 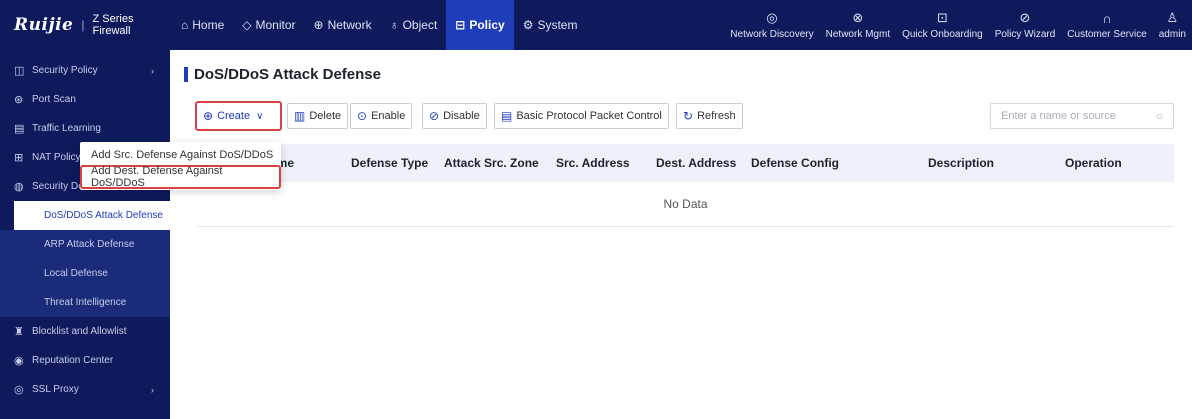 What do you see at coordinates (507, 116) in the screenshot?
I see `protocol-icon: ▤` at bounding box center [507, 116].